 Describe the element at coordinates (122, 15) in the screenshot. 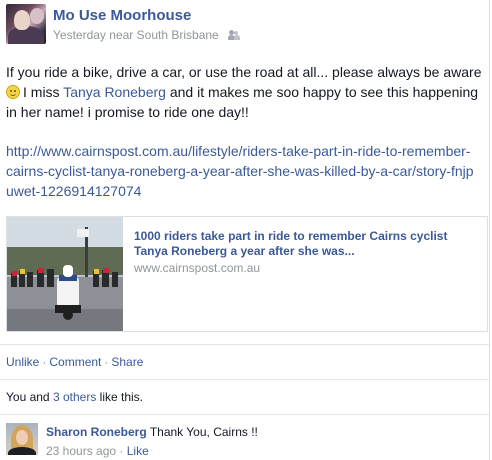

I see `author-name: Mo Use Moorhouse` at that location.